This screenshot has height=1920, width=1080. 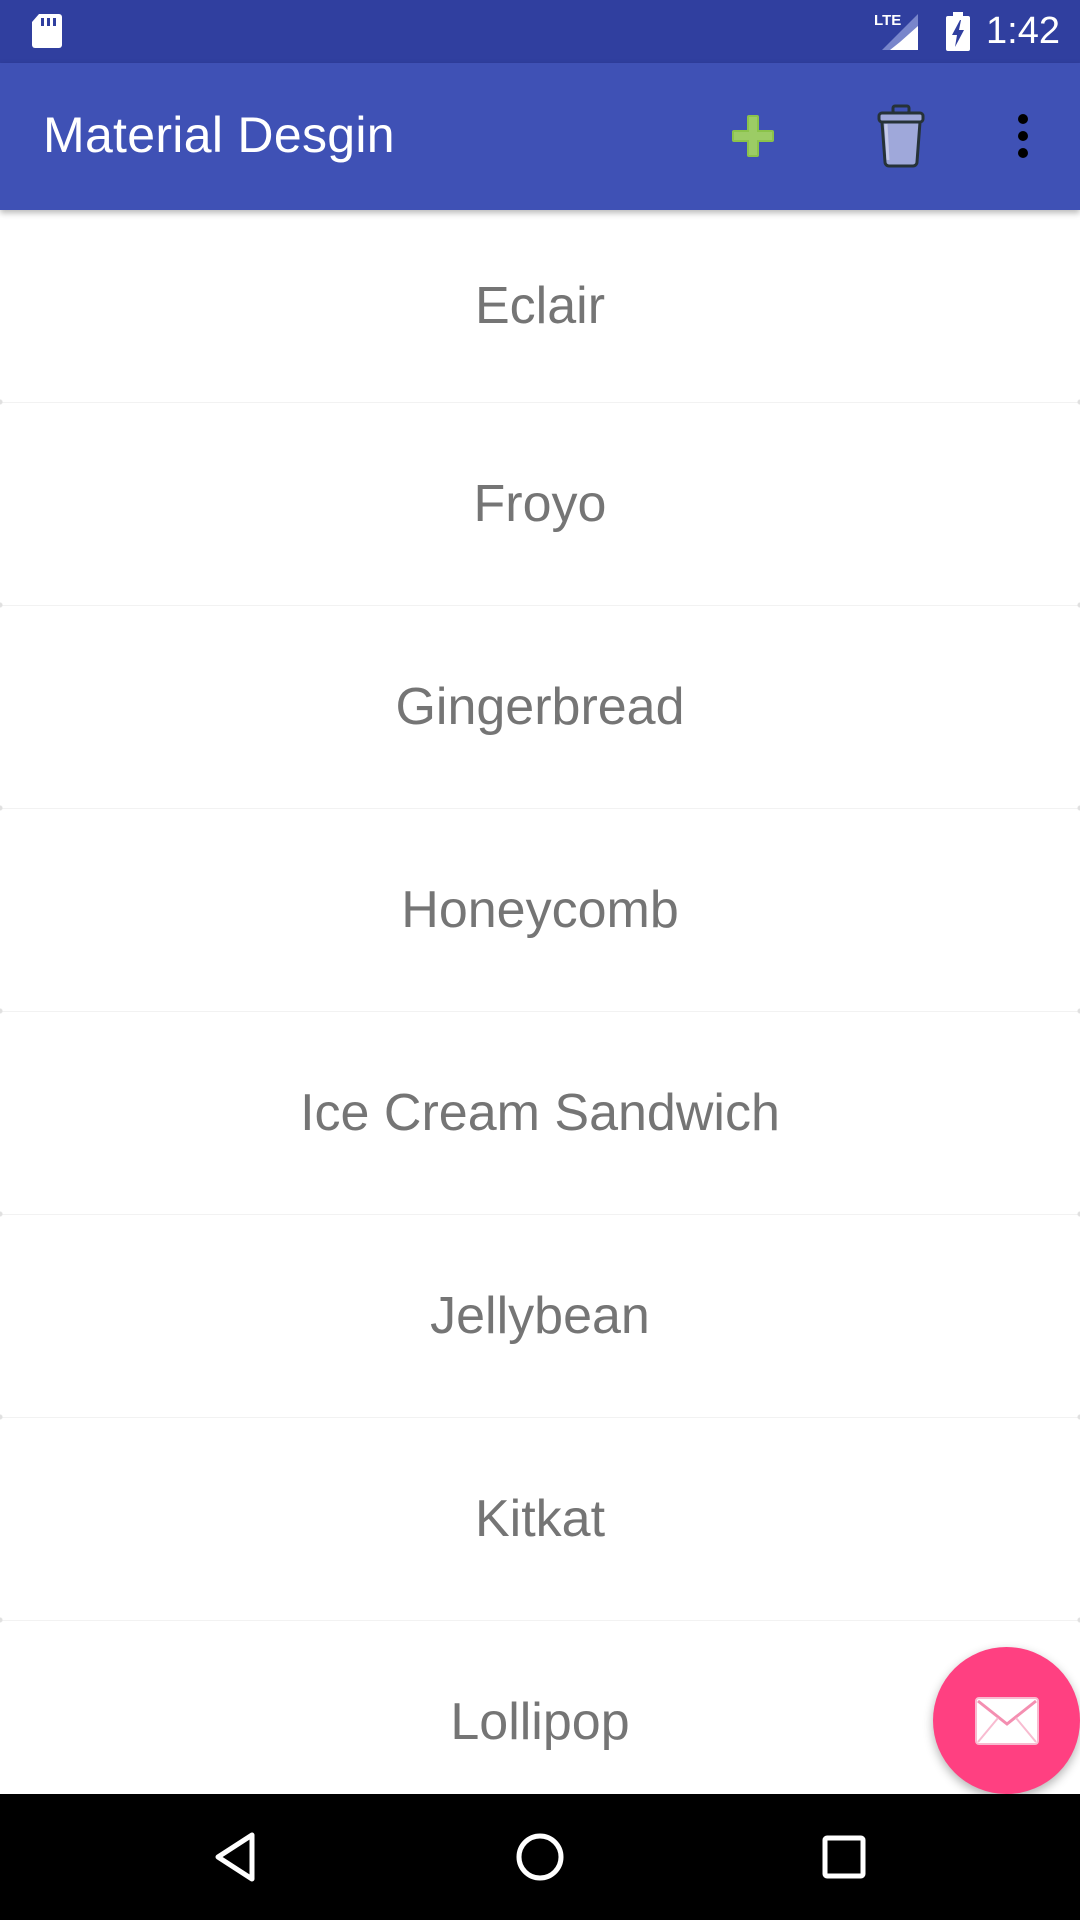 I want to click on sd-card-icon, so click(x=47, y=31).